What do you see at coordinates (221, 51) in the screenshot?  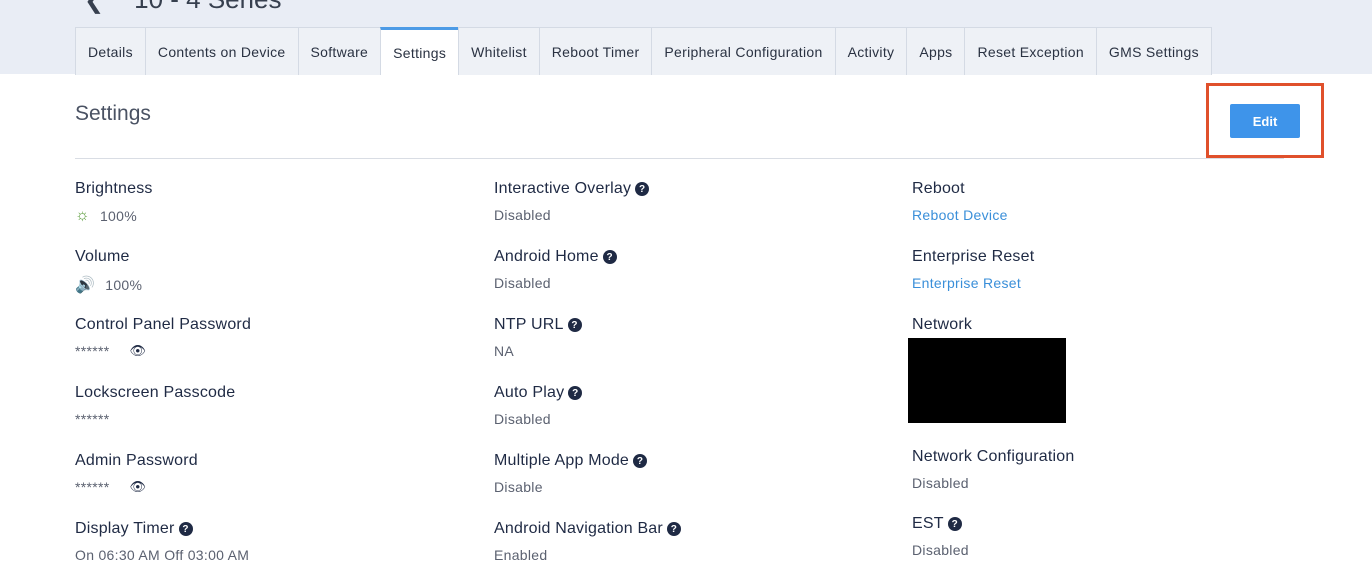 I see `tab-contents-on-device: Contents on Device` at bounding box center [221, 51].